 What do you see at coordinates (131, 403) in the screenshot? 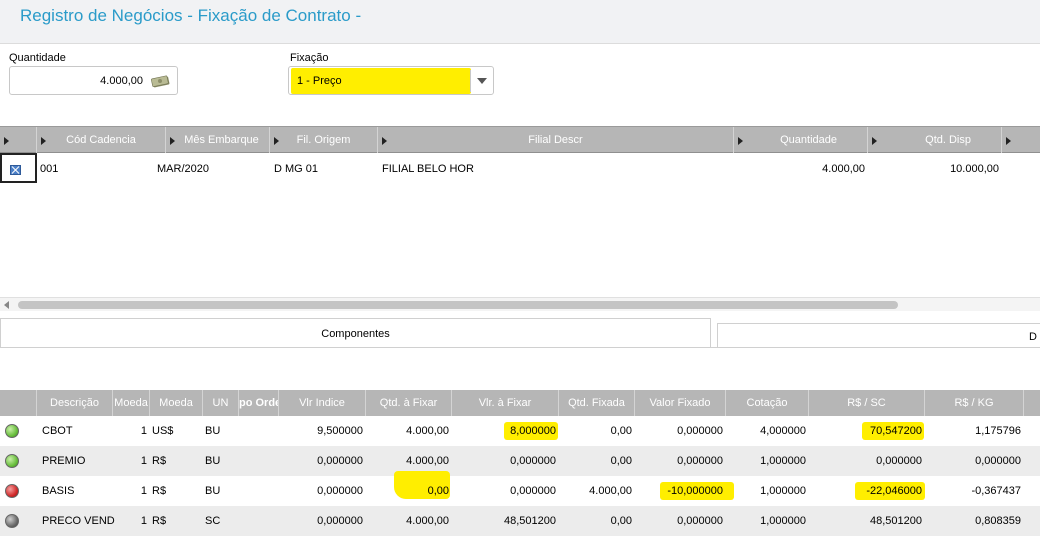
I see `col-moeda-num: Moeda` at bounding box center [131, 403].